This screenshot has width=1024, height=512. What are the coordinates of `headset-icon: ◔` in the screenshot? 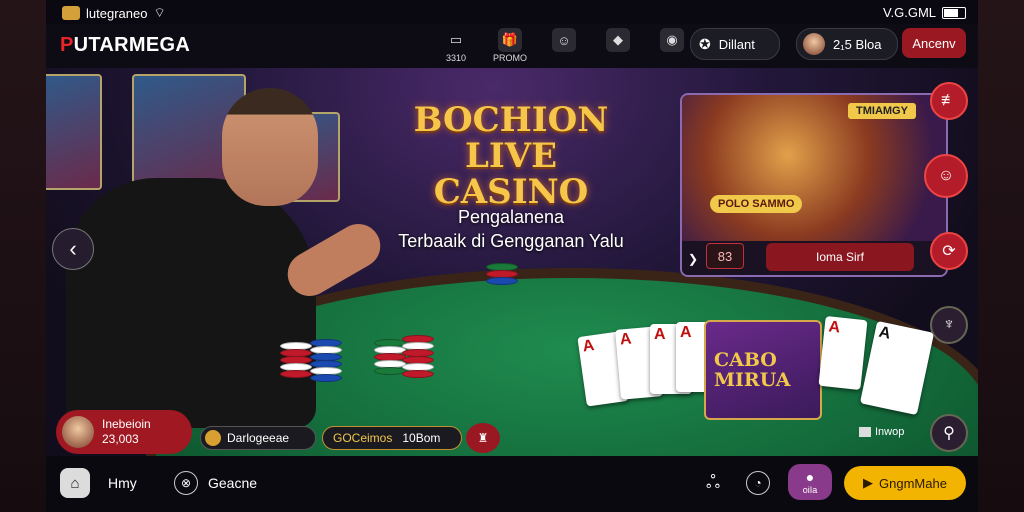 It's located at (758, 483).